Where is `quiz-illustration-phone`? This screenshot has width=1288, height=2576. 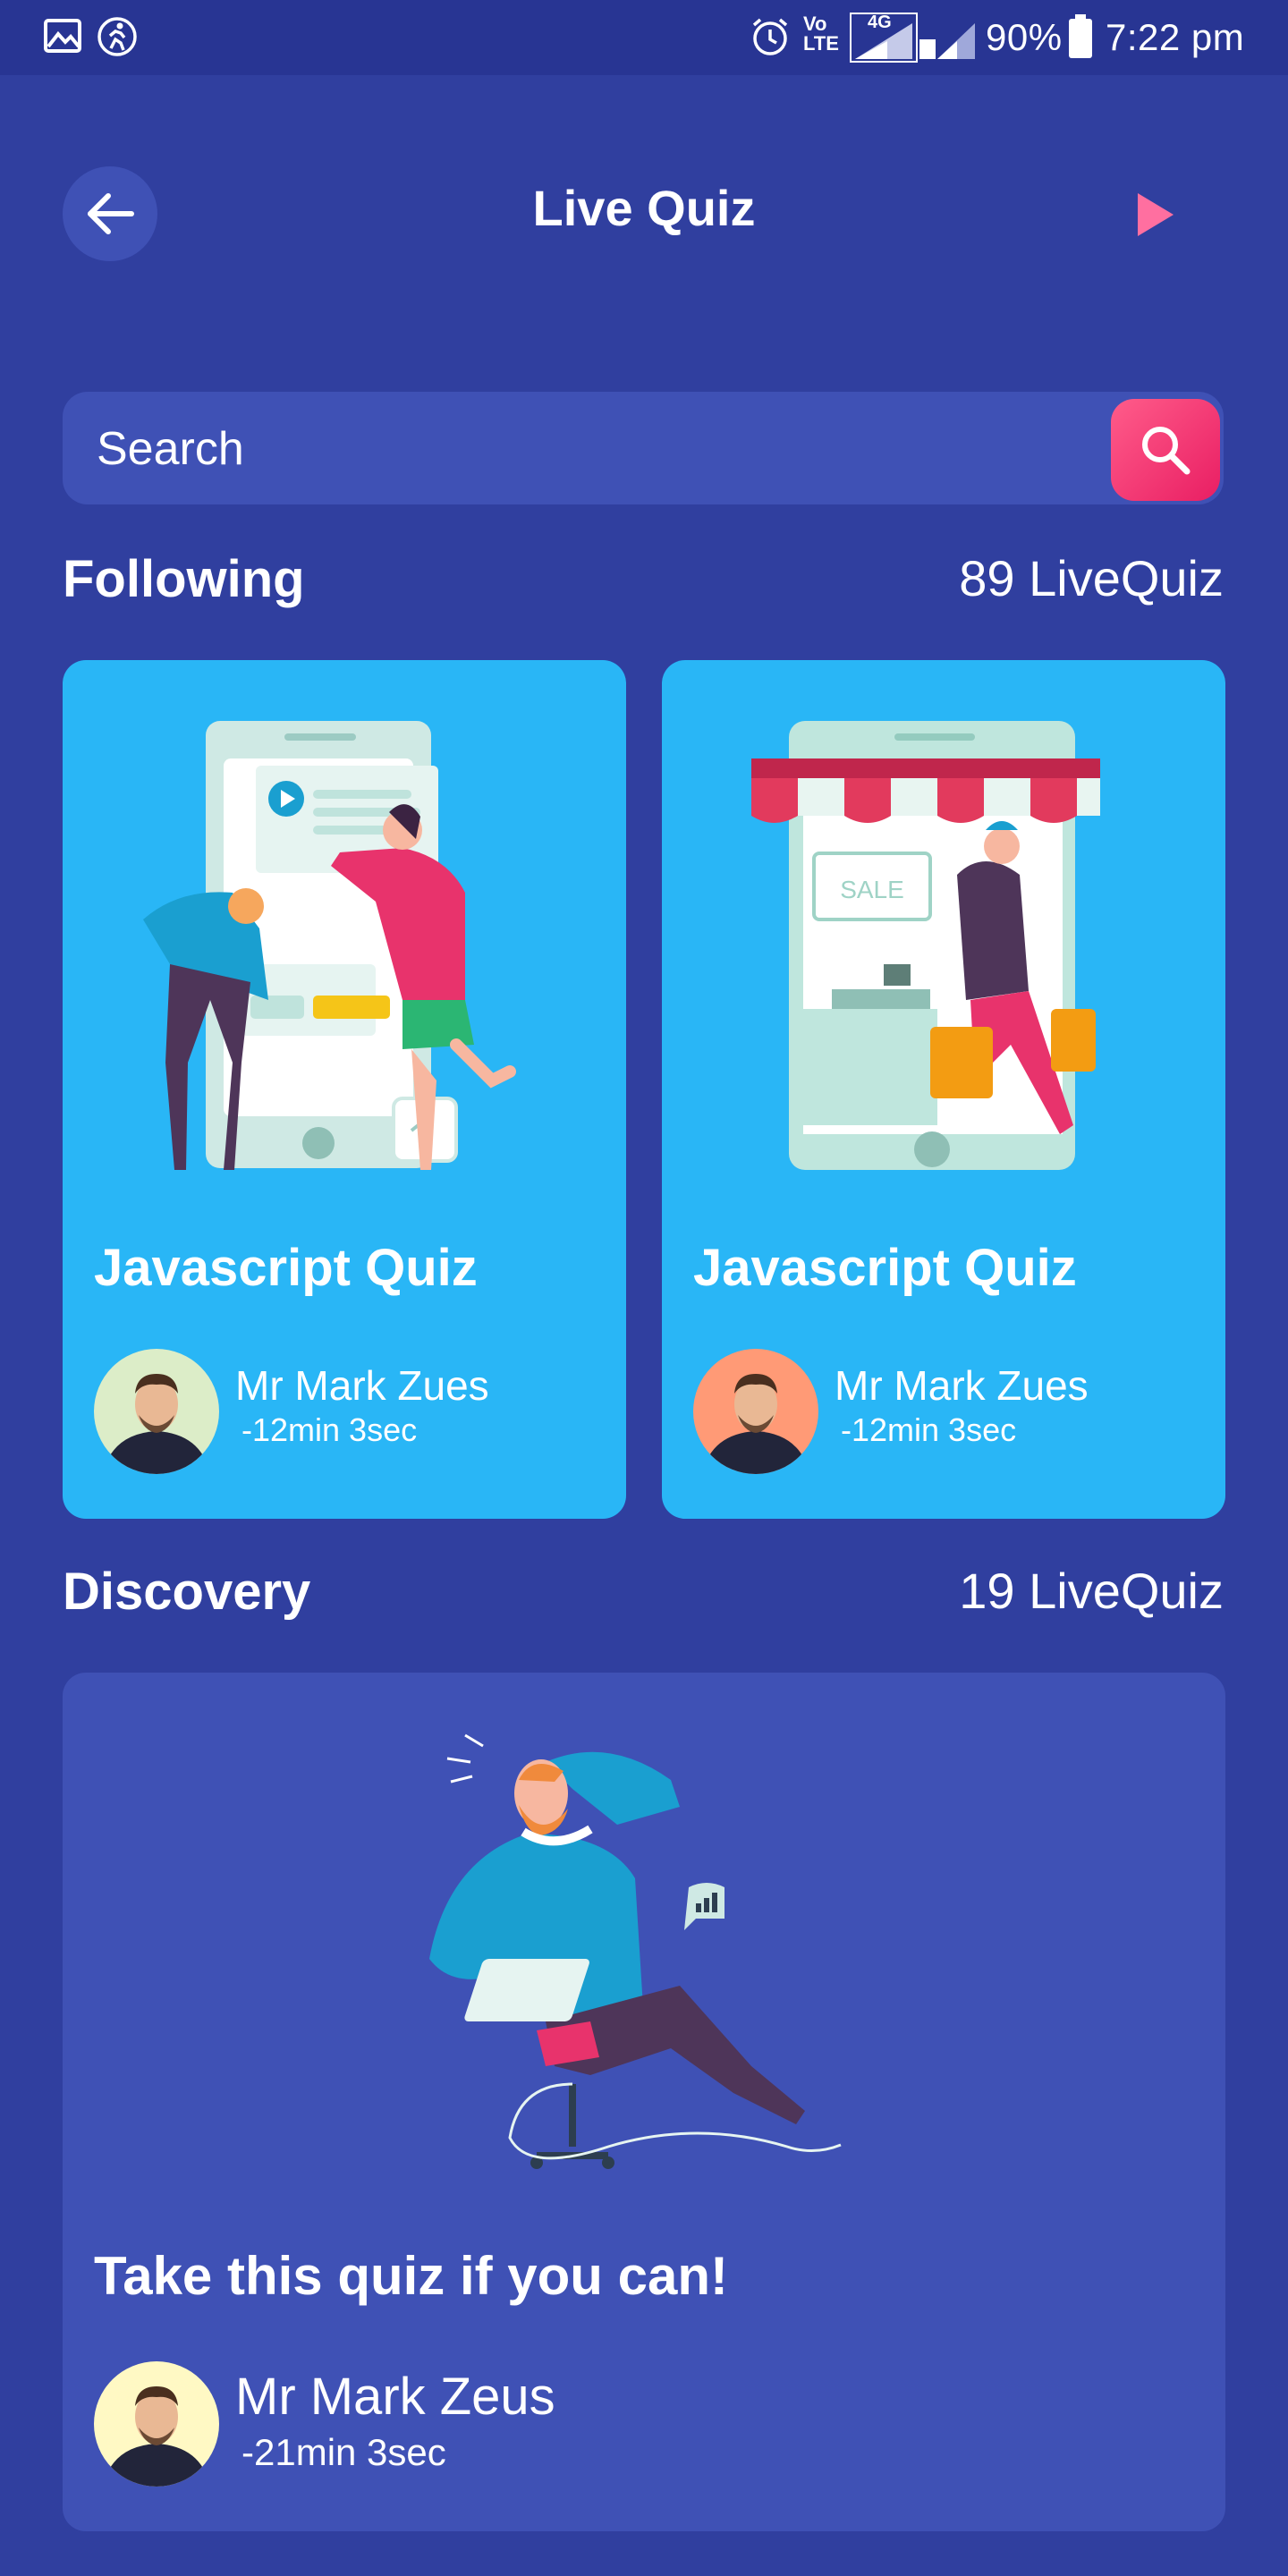
quiz-illustration-phone is located at coordinates (329, 945).